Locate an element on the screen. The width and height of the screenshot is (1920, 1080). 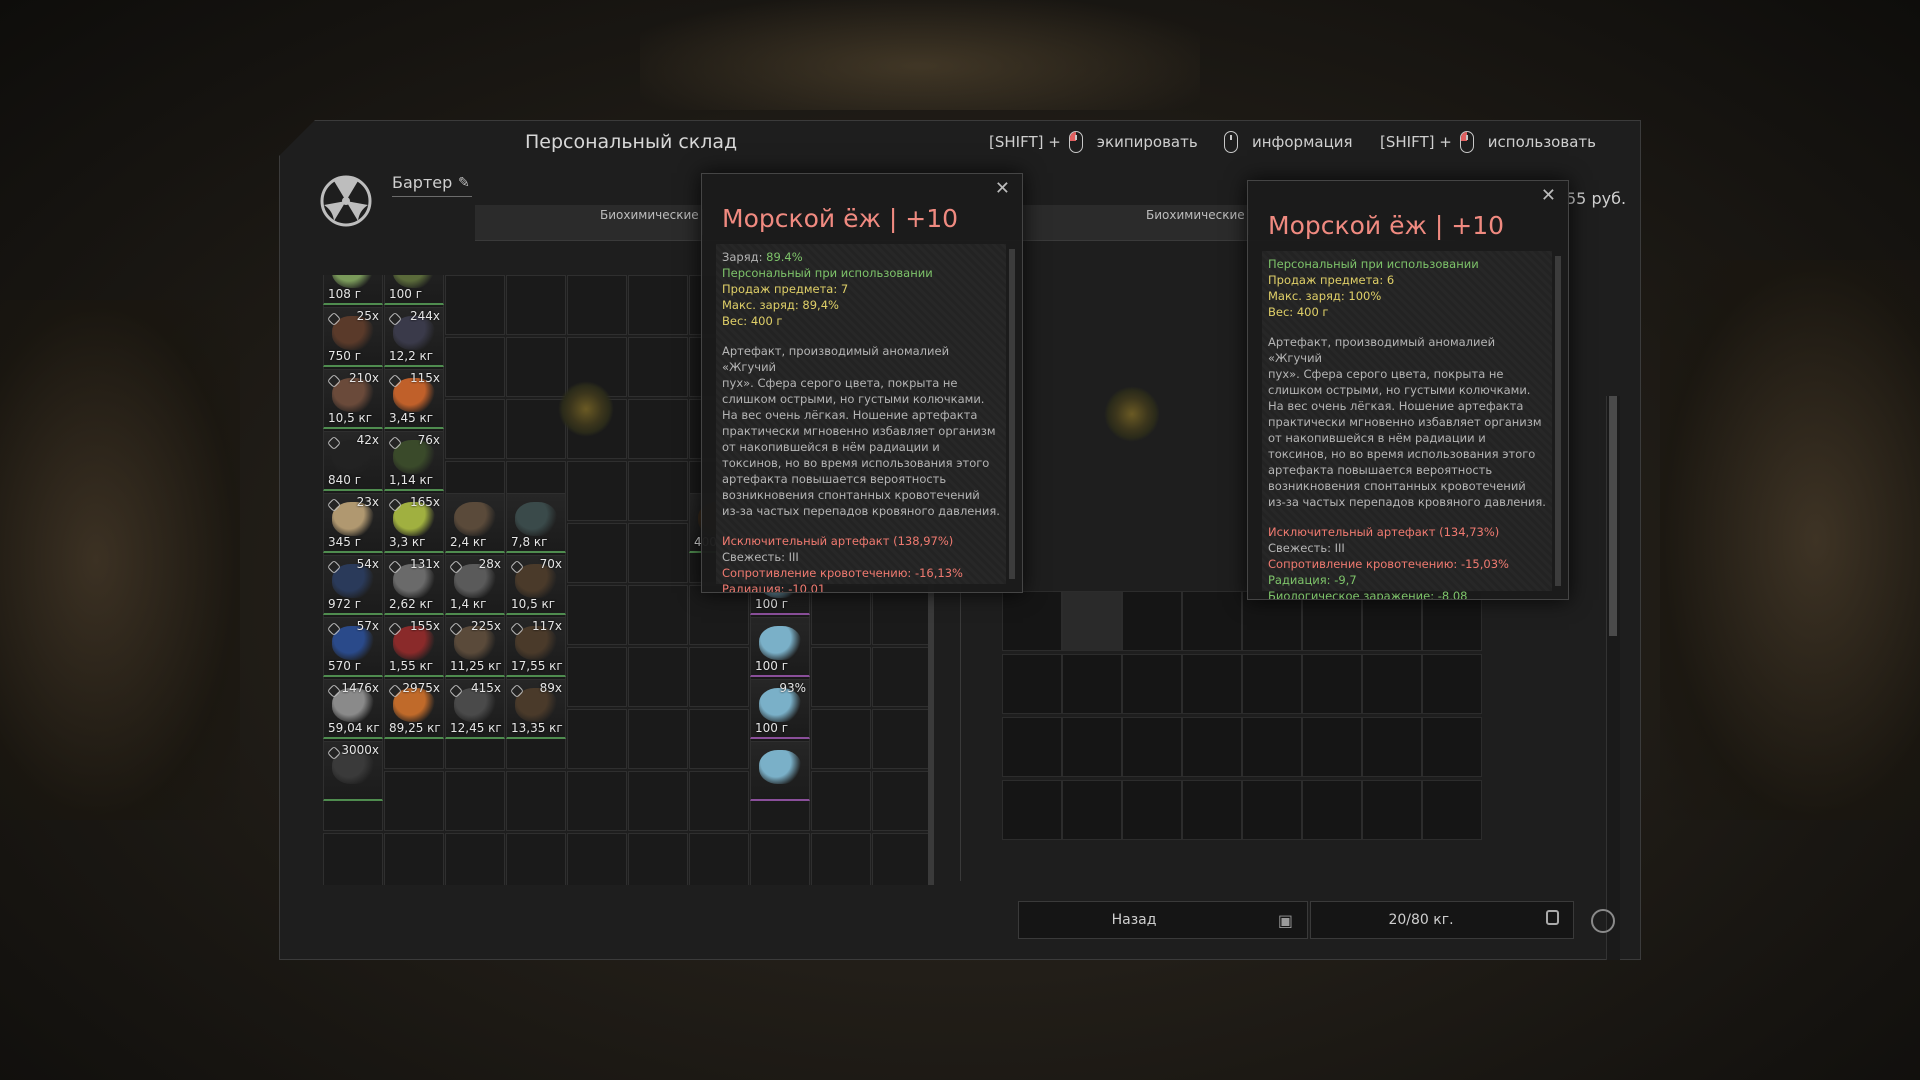
inventory-item: 76x 1,14 кг is located at coordinates (414, 461).